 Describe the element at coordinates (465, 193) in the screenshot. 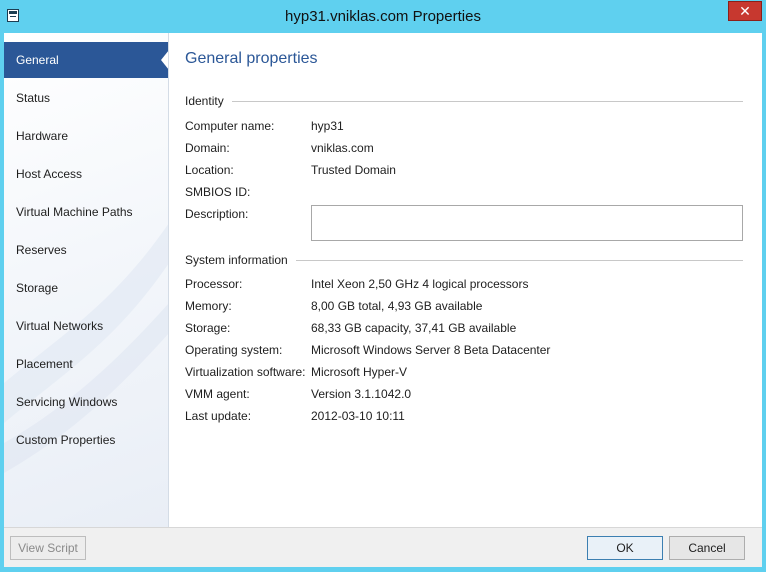

I see `smbios-id-row: SMBIOS ID:` at that location.